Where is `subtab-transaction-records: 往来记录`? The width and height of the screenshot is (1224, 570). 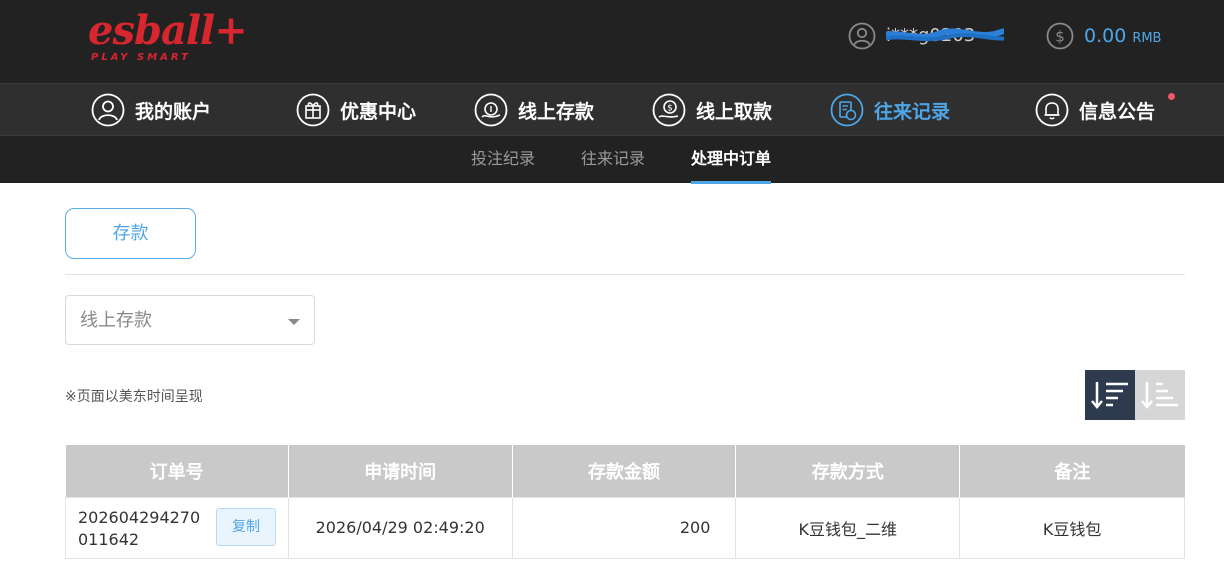
subtab-transaction-records: 往来记录 is located at coordinates (613, 160).